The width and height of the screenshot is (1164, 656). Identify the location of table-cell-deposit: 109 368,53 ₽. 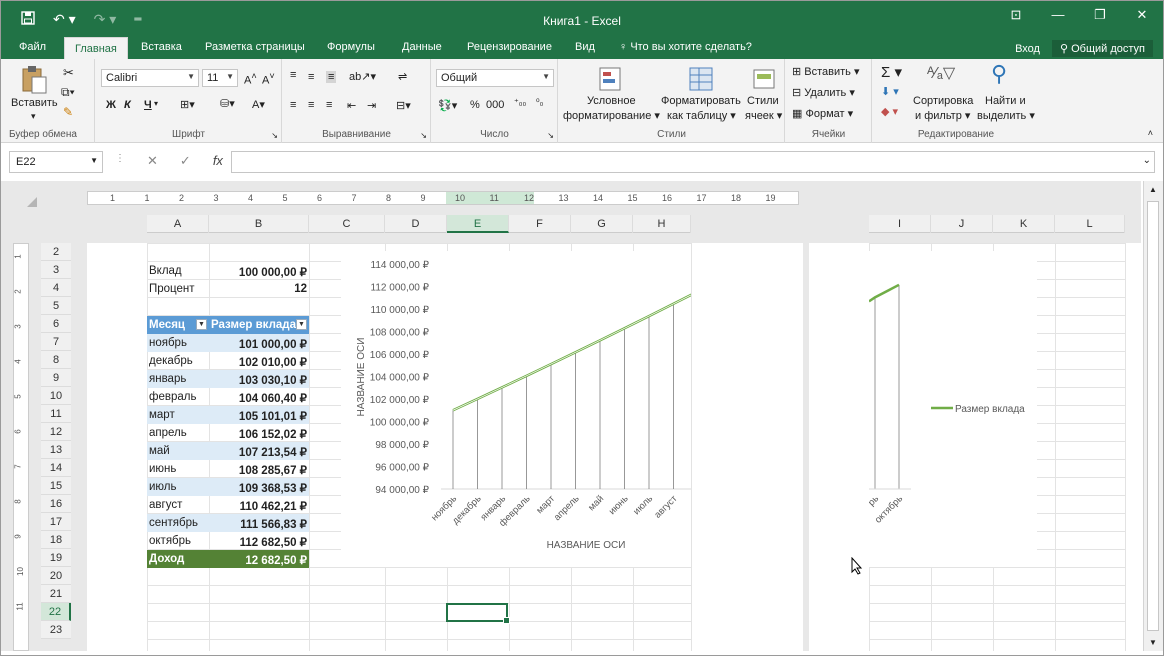
(259, 487).